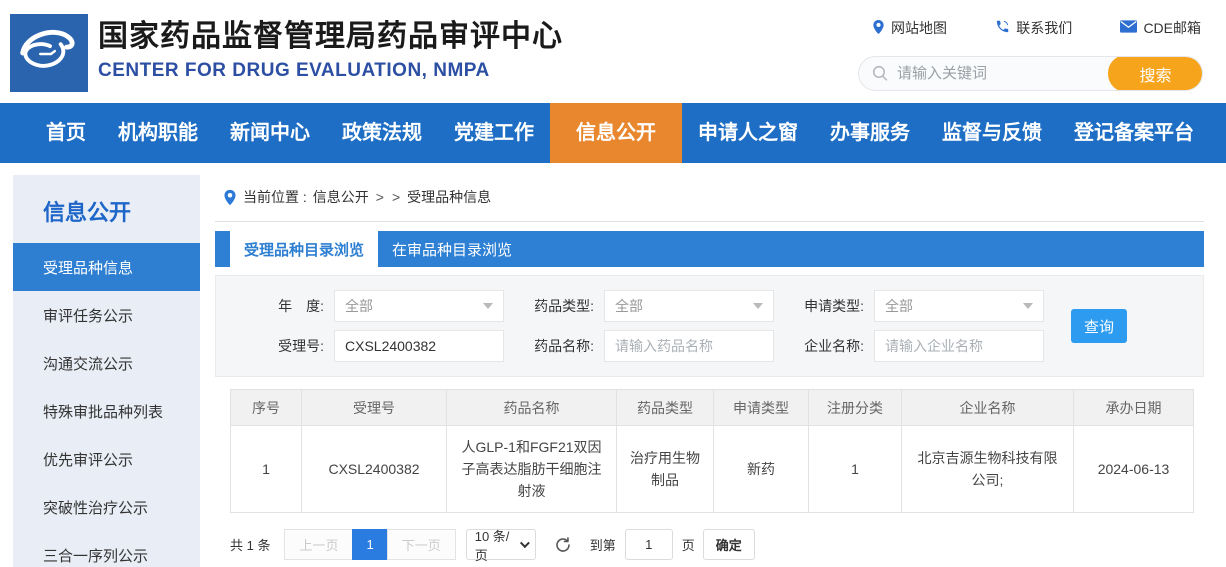  I want to click on nav-item-home: 首页, so click(66, 133).